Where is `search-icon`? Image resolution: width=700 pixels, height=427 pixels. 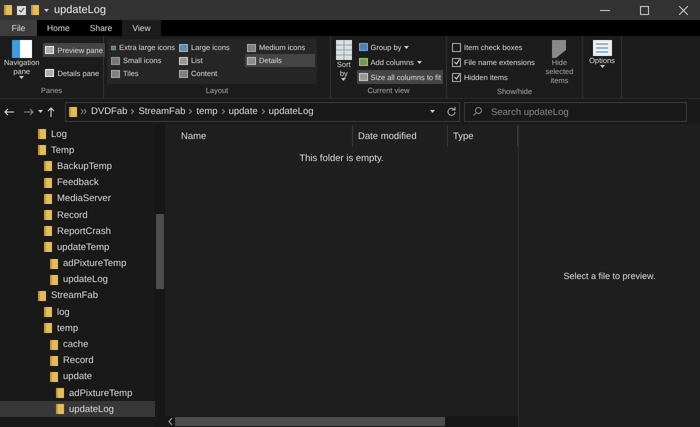
search-icon is located at coordinates (477, 111).